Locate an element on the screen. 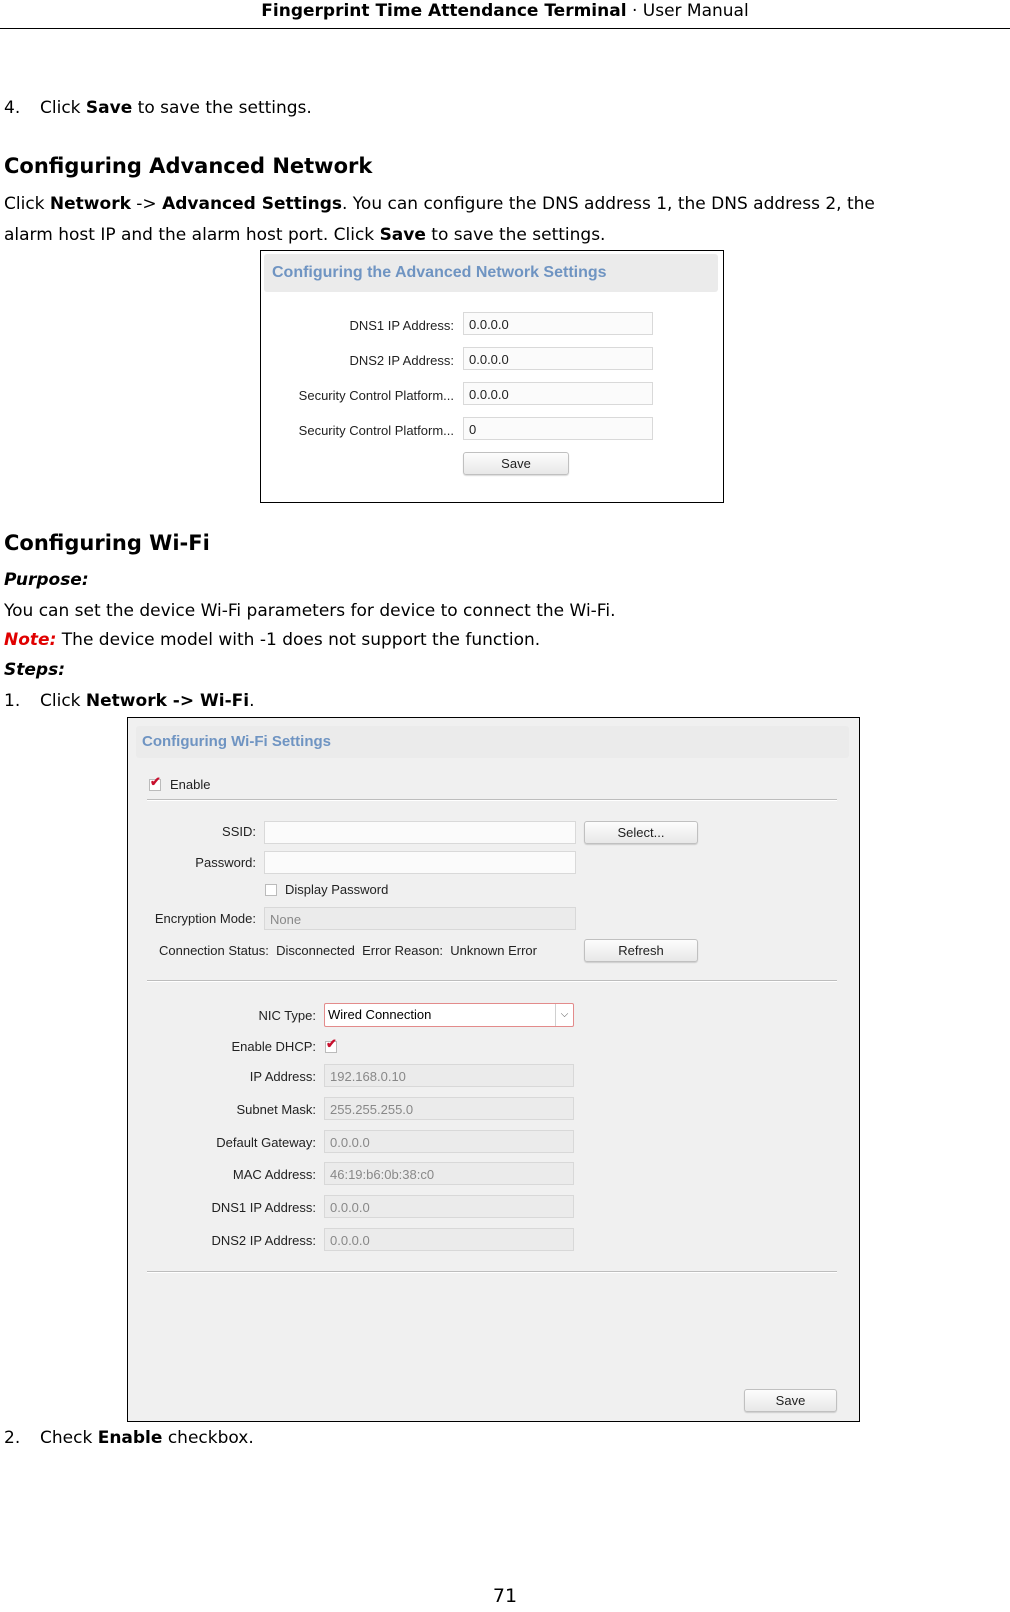 The image size is (1010, 1612). mac-address-field: 46:19:b6:0b:38:c0 is located at coordinates (449, 1173).